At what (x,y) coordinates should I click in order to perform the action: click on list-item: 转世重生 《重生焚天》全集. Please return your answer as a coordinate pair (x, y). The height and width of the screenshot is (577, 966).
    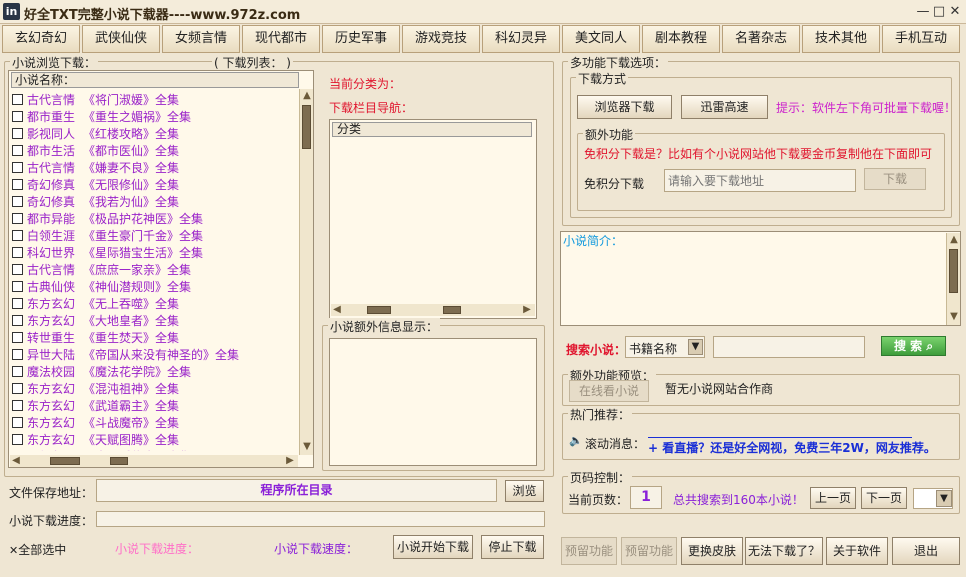
    Looking at the image, I should click on (156, 337).